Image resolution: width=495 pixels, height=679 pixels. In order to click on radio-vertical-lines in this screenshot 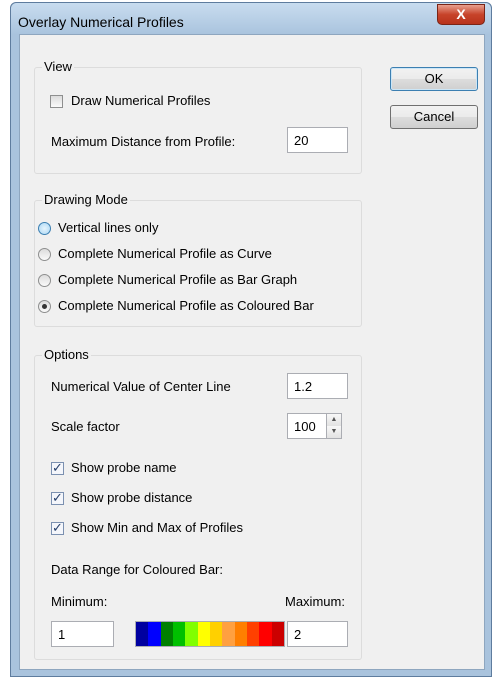, I will do `click(44, 228)`.